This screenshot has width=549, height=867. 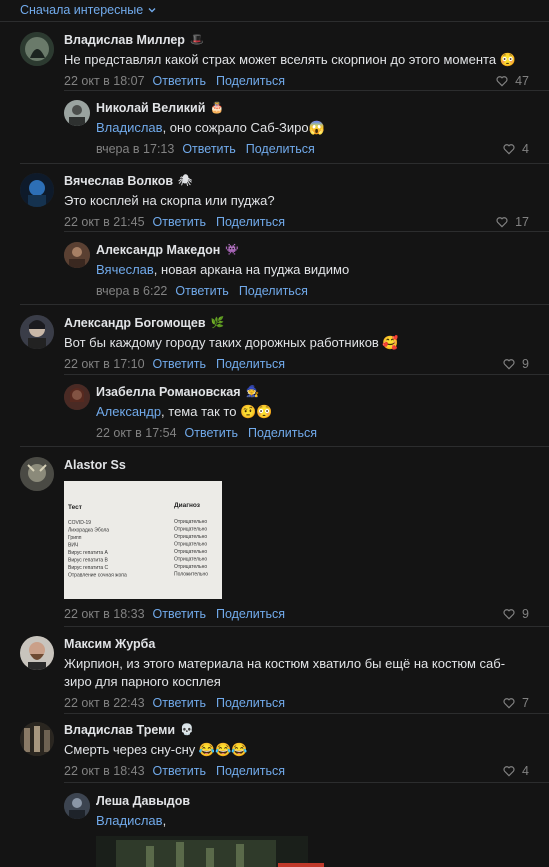 What do you see at coordinates (243, 127) in the screenshot?
I see `comment-text: , оно сожрало Саб-Зиро😱` at bounding box center [243, 127].